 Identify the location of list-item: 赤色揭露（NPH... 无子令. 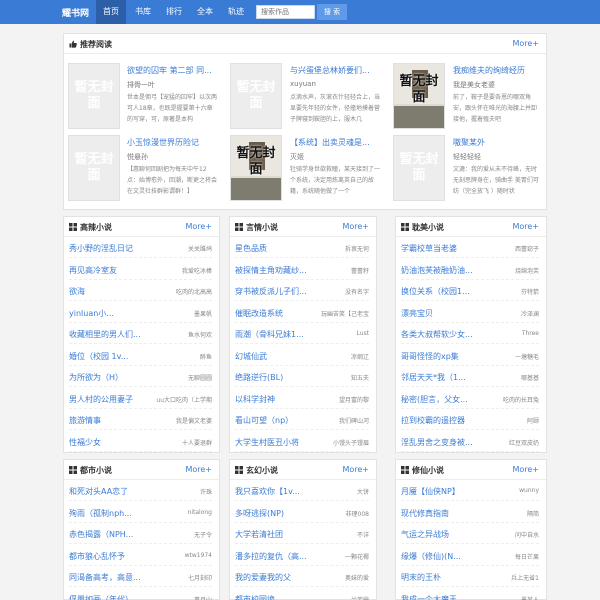
(140, 534).